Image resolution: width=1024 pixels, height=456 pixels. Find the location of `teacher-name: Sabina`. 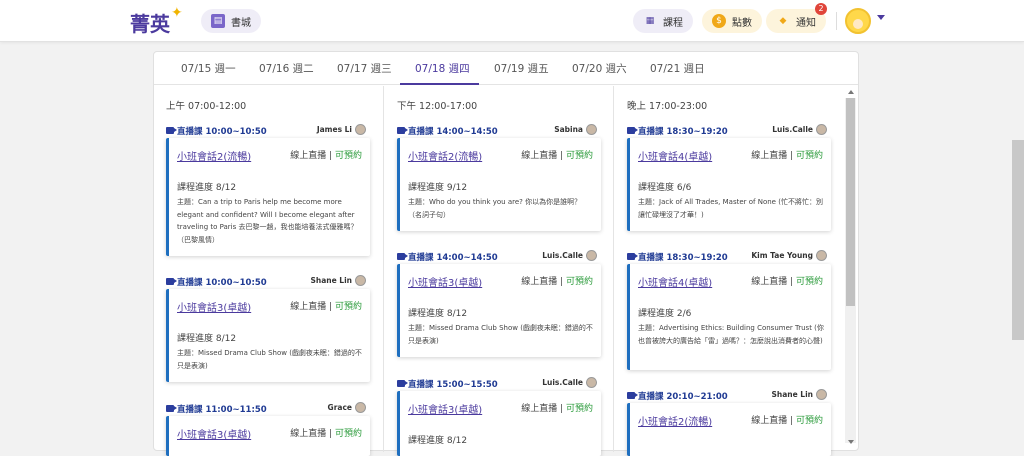

teacher-name: Sabina is located at coordinates (568, 129).